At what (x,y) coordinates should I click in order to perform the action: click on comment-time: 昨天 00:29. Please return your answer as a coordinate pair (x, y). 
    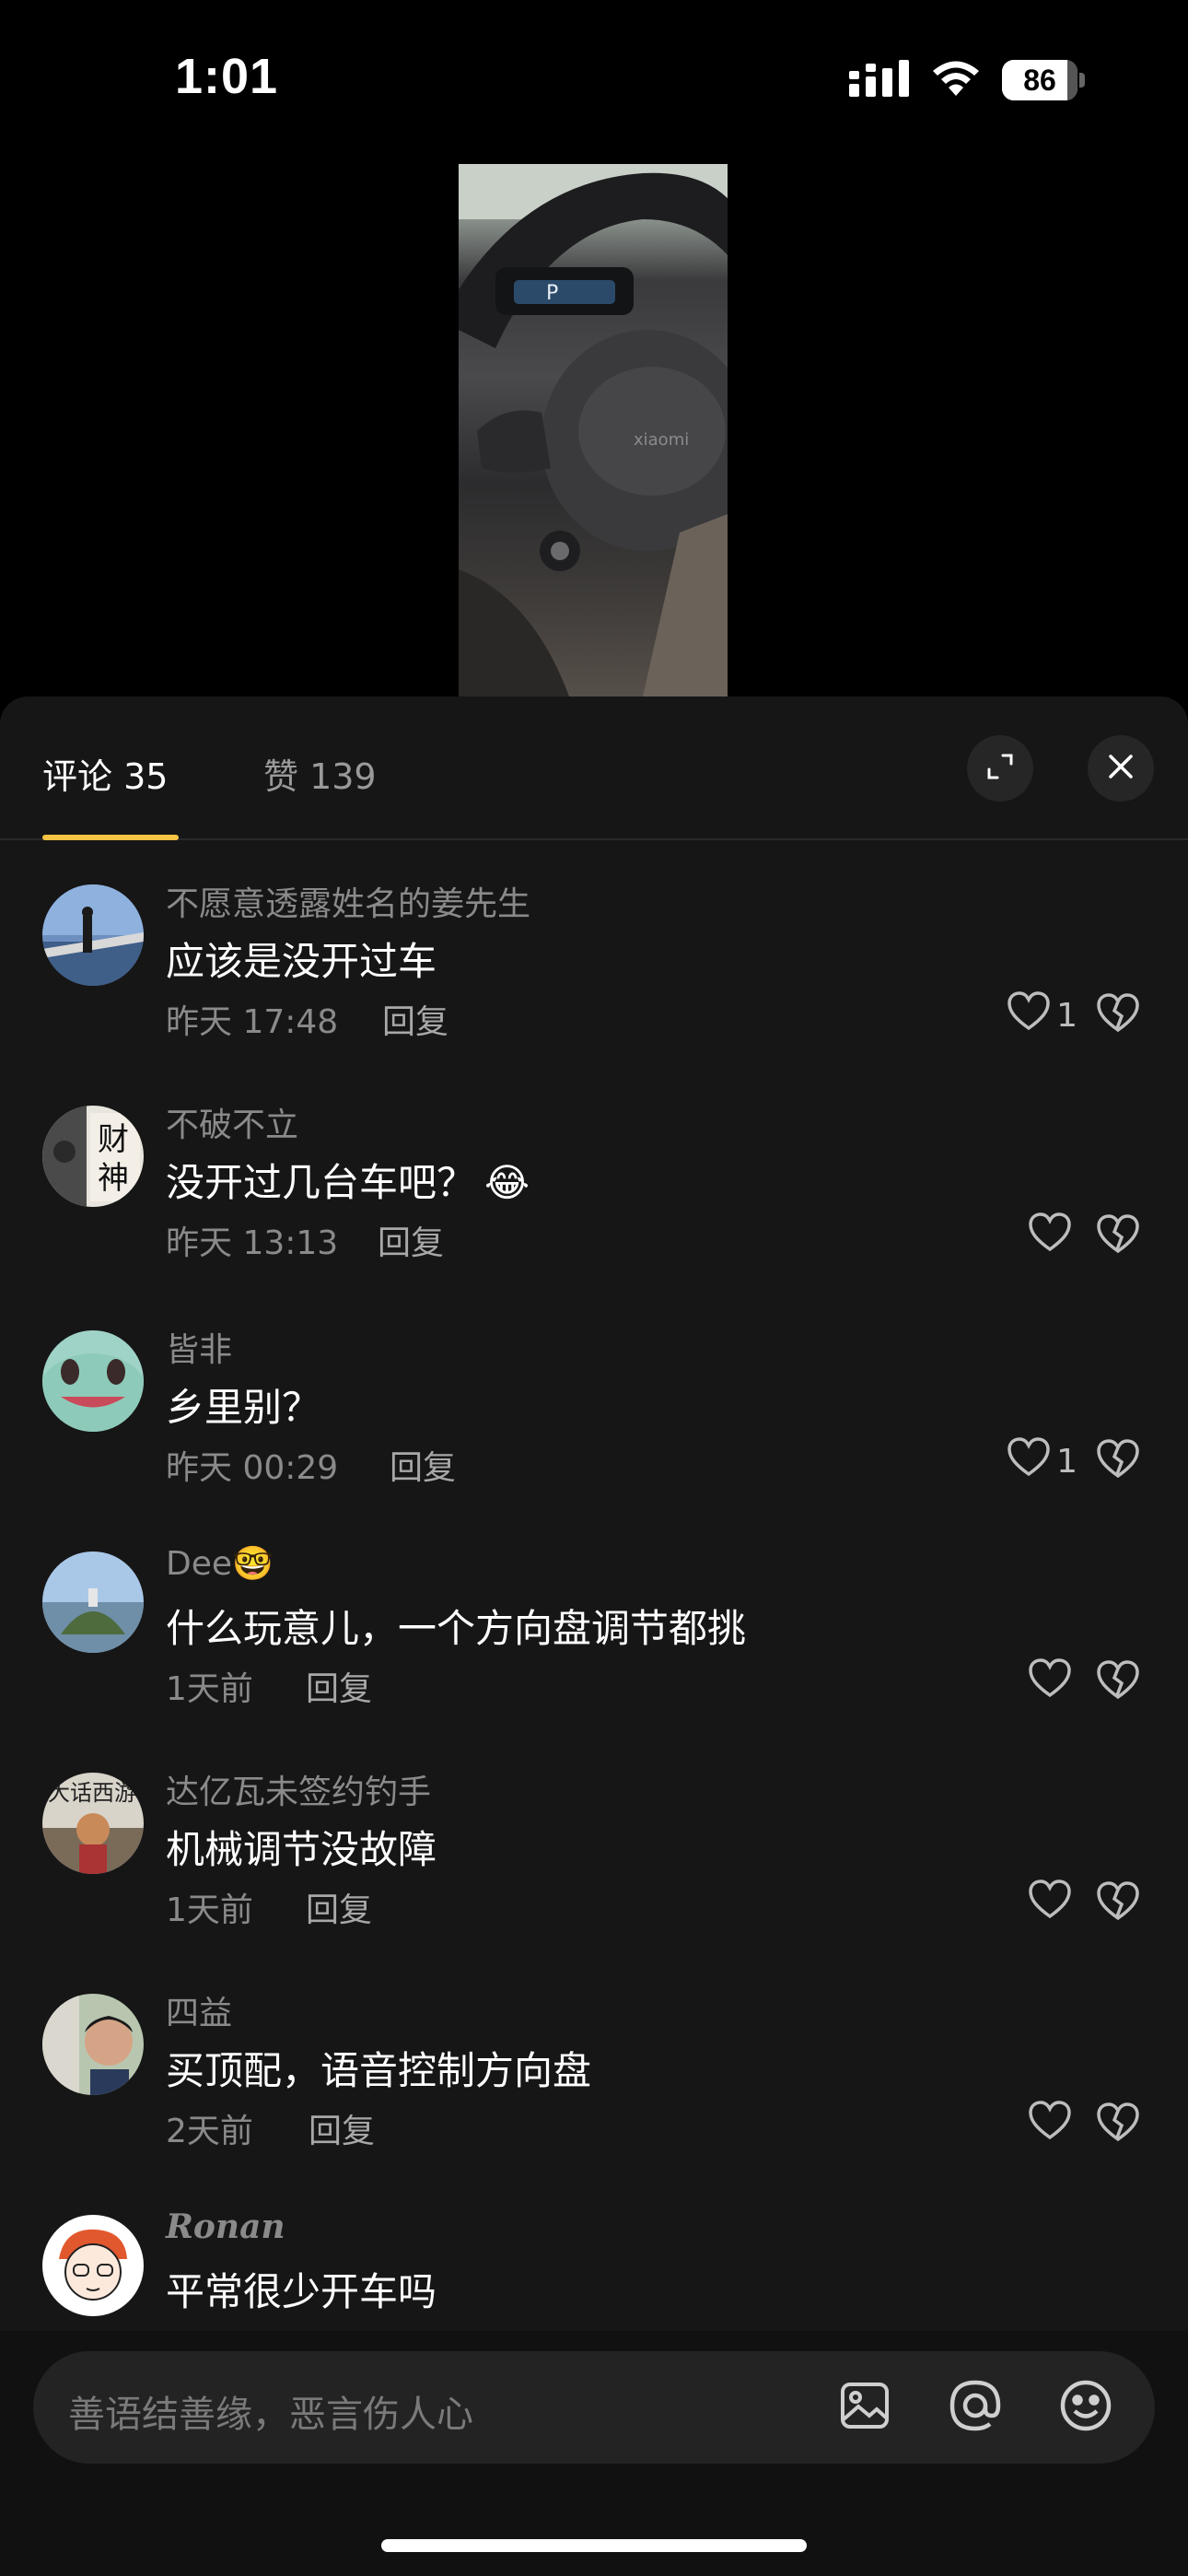
    Looking at the image, I should click on (253, 1468).